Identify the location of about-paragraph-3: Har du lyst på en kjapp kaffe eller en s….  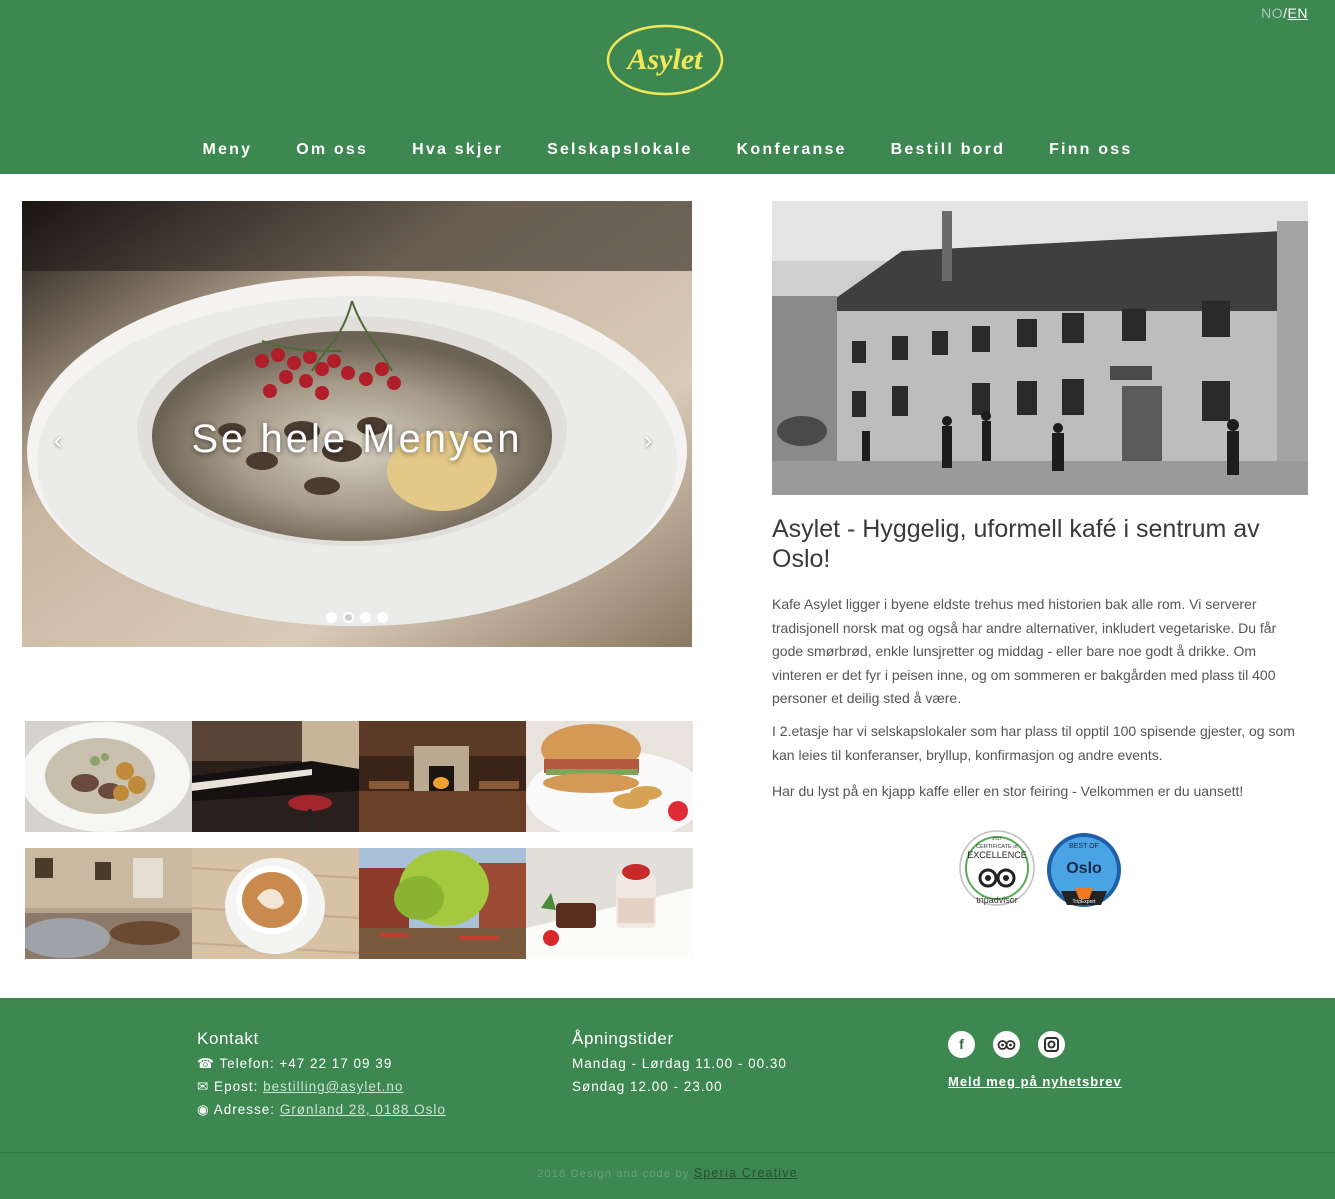
(1008, 791).